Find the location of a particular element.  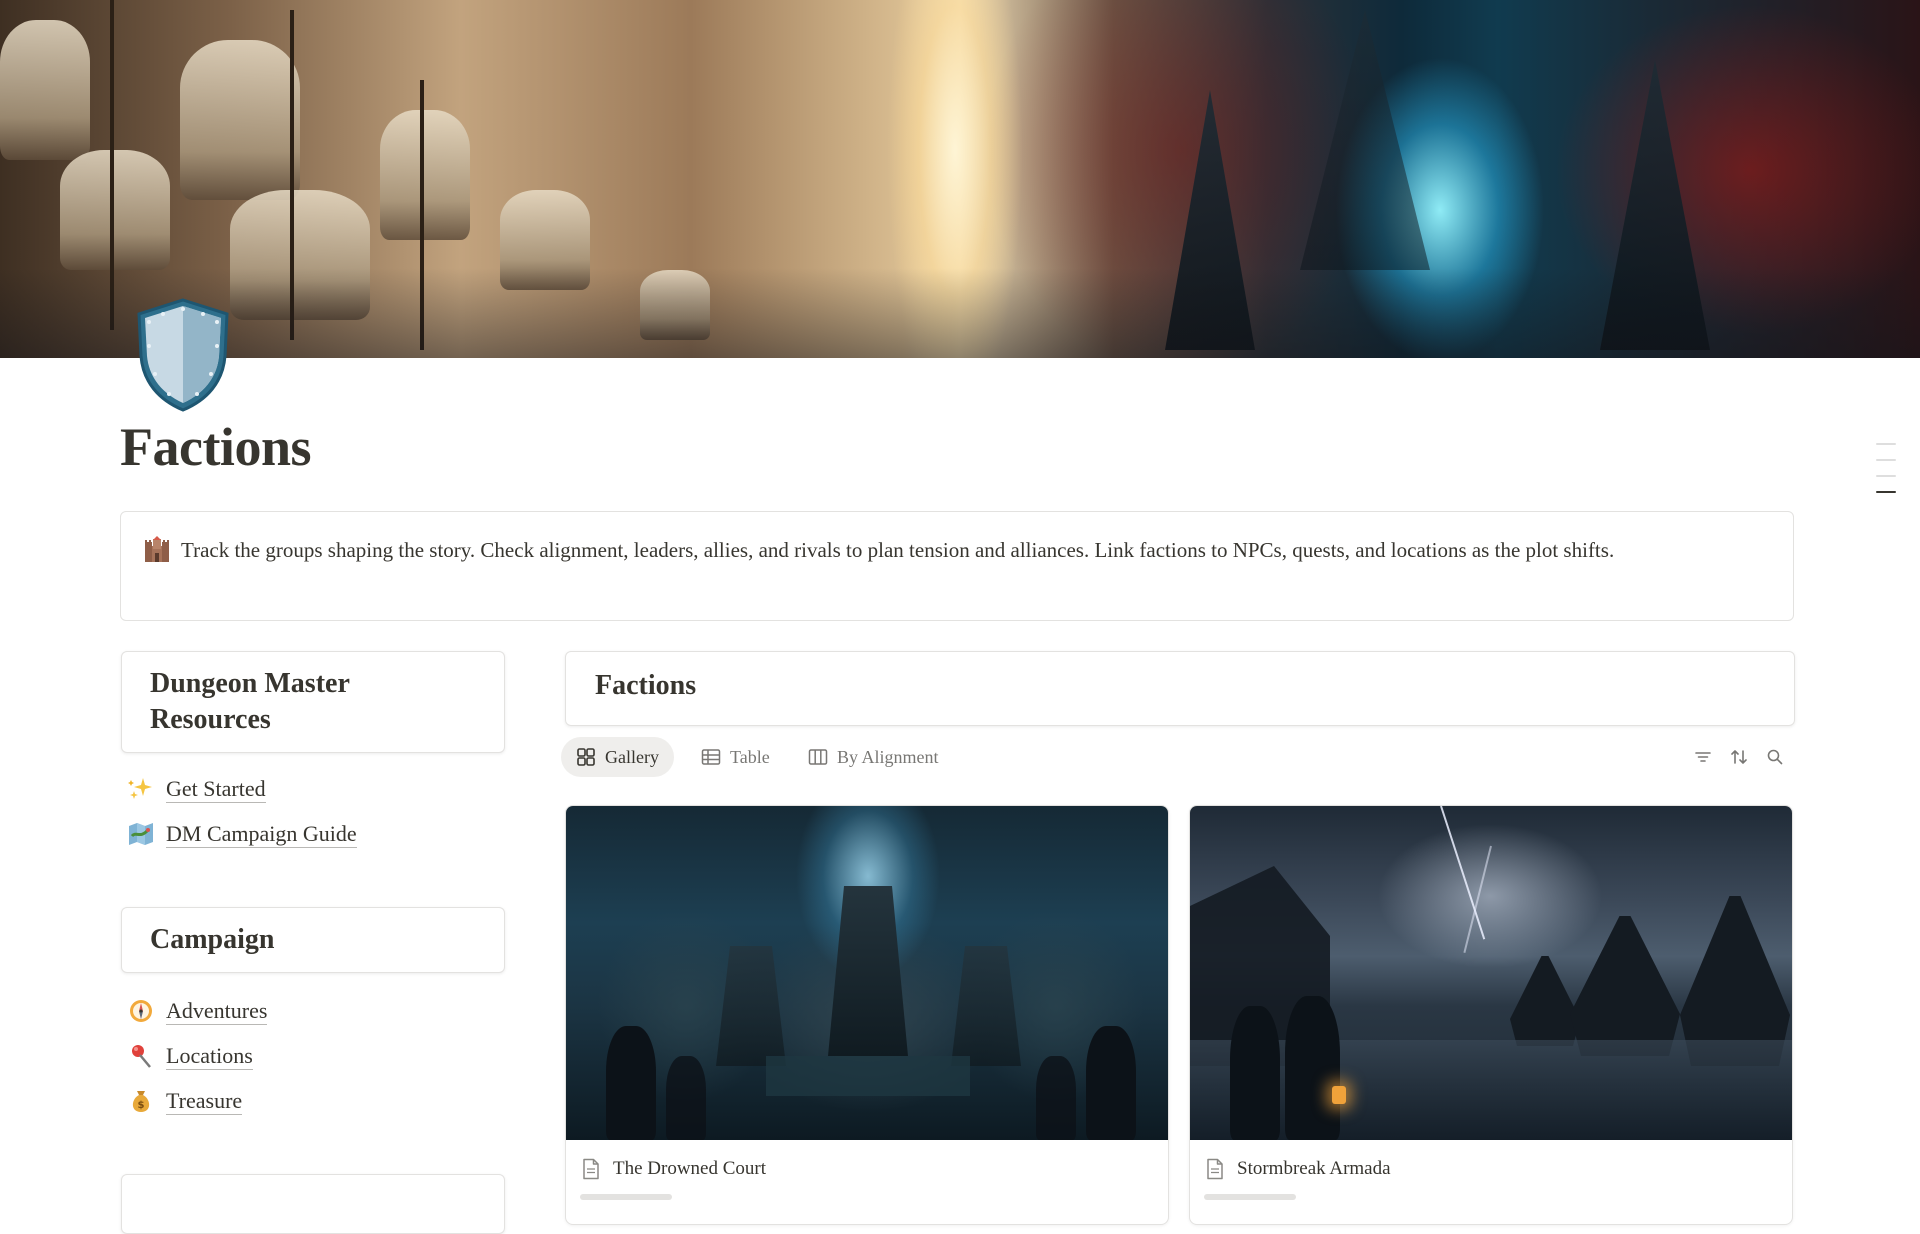

page-title: Factions is located at coordinates (216, 447).